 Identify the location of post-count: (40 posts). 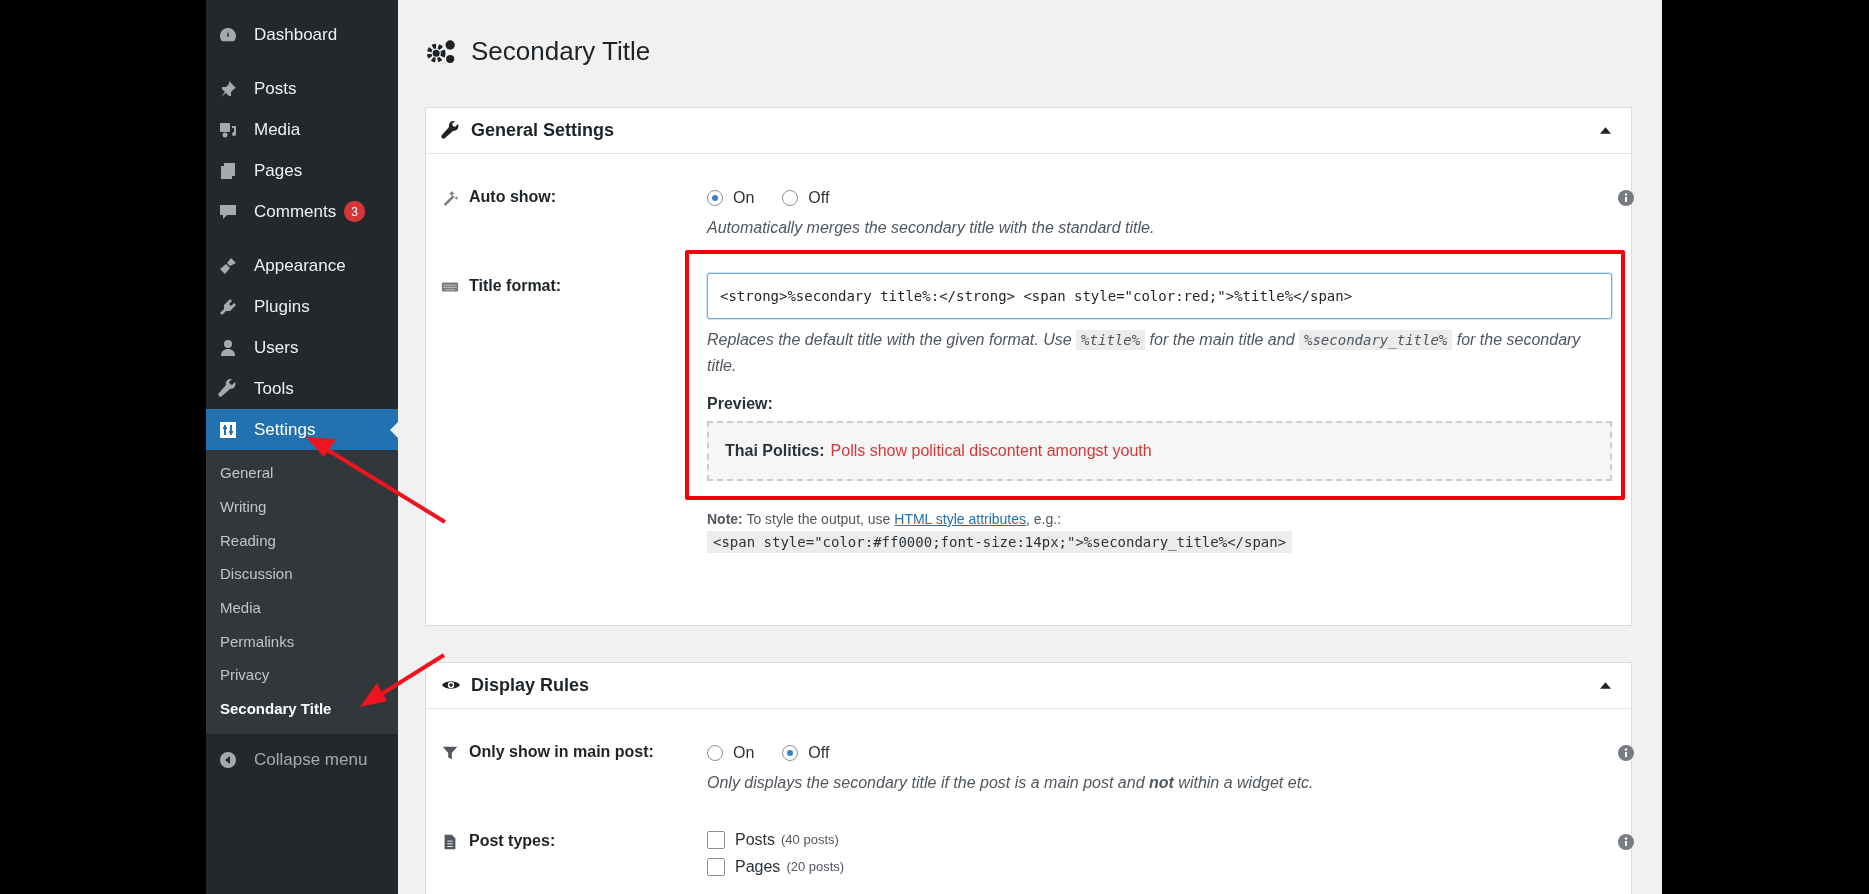
(810, 840).